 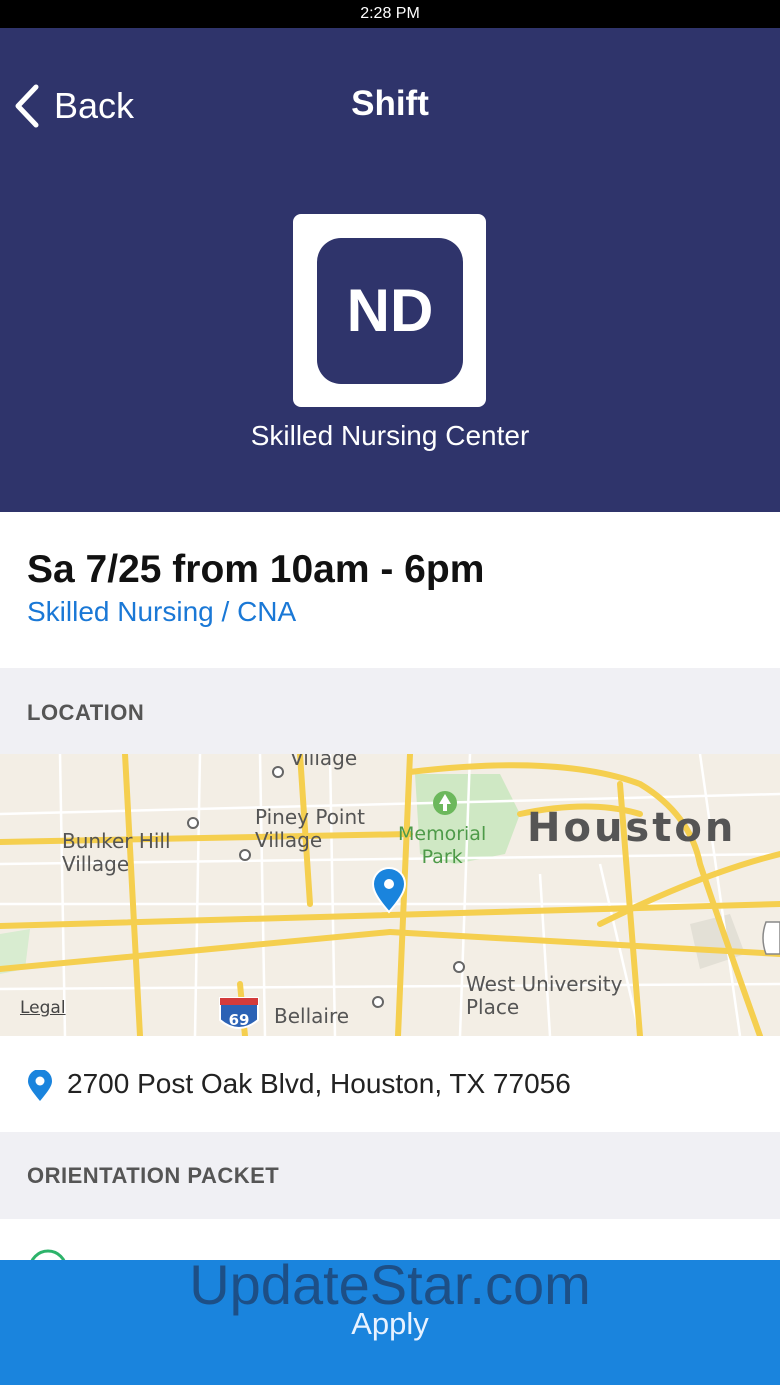 What do you see at coordinates (390, 711) in the screenshot?
I see `location-section-header: LOCATION` at bounding box center [390, 711].